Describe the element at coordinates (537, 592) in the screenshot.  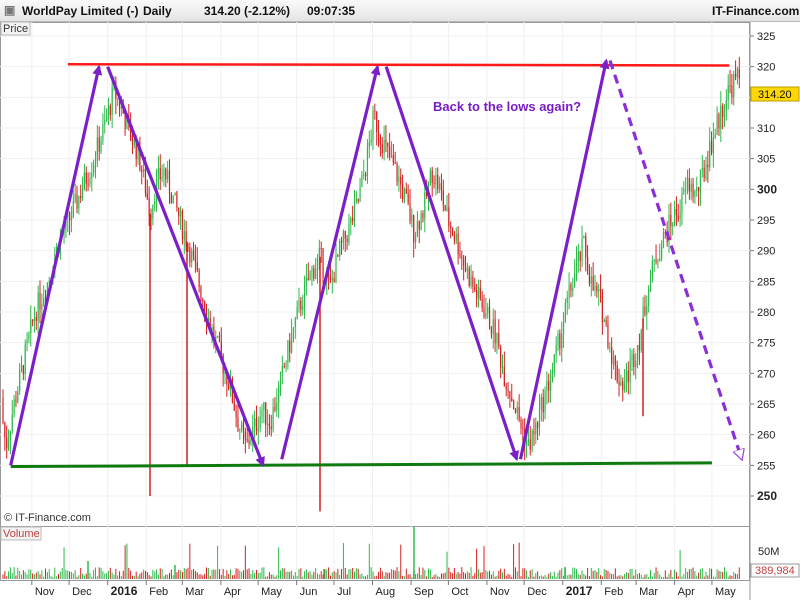
I see `x-tick-label: Dec` at that location.